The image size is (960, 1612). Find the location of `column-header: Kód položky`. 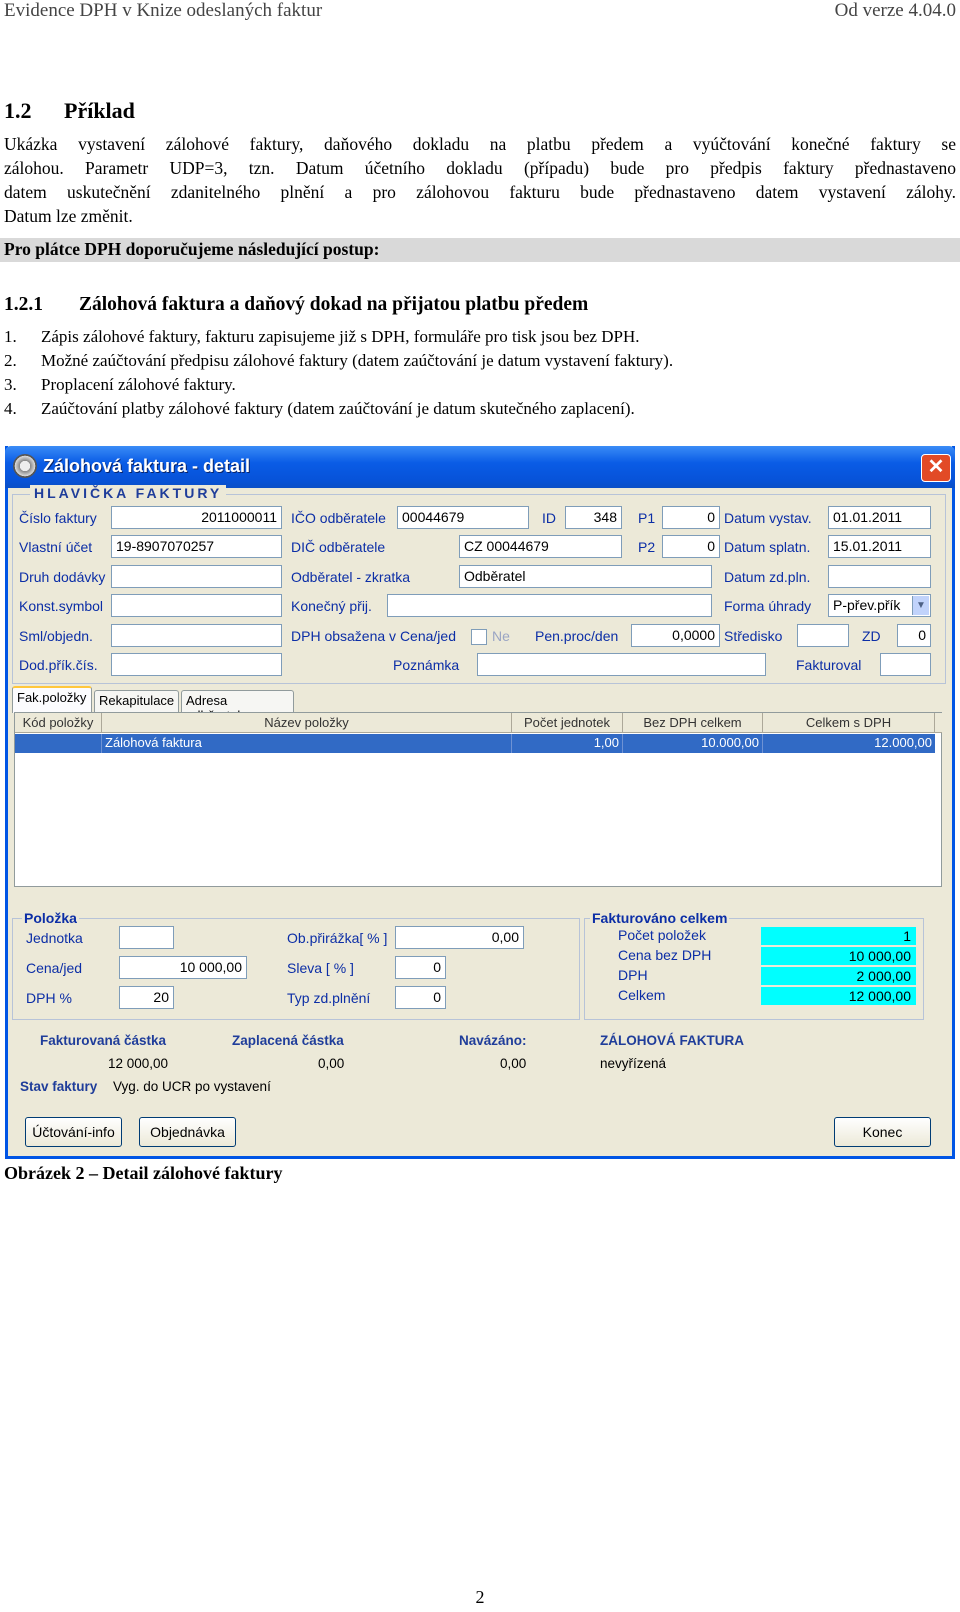

column-header: Kód položky is located at coordinates (58, 723).